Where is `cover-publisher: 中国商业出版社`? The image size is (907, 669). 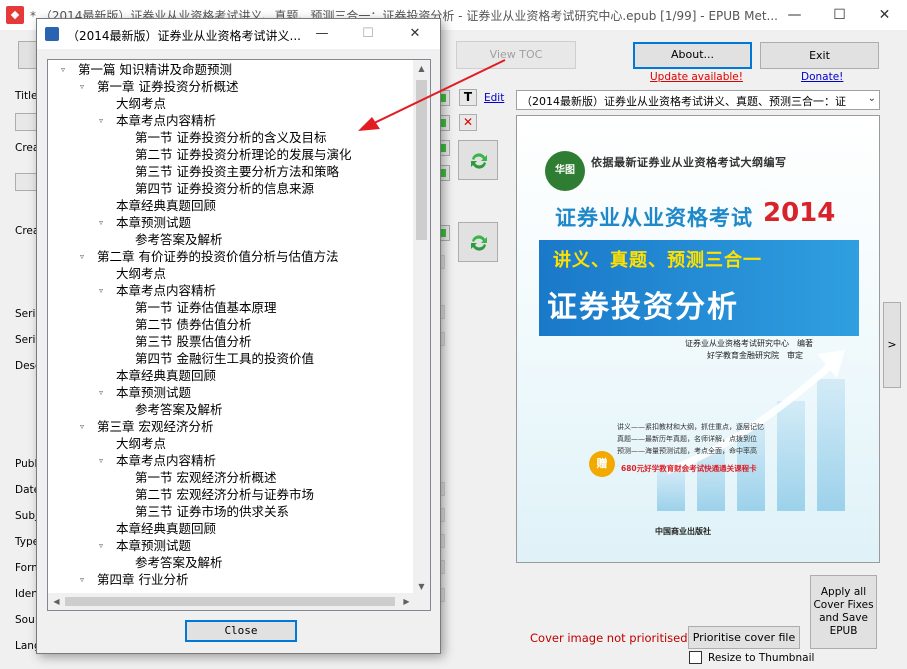
cover-publisher: 中国商业出版社 is located at coordinates (683, 531).